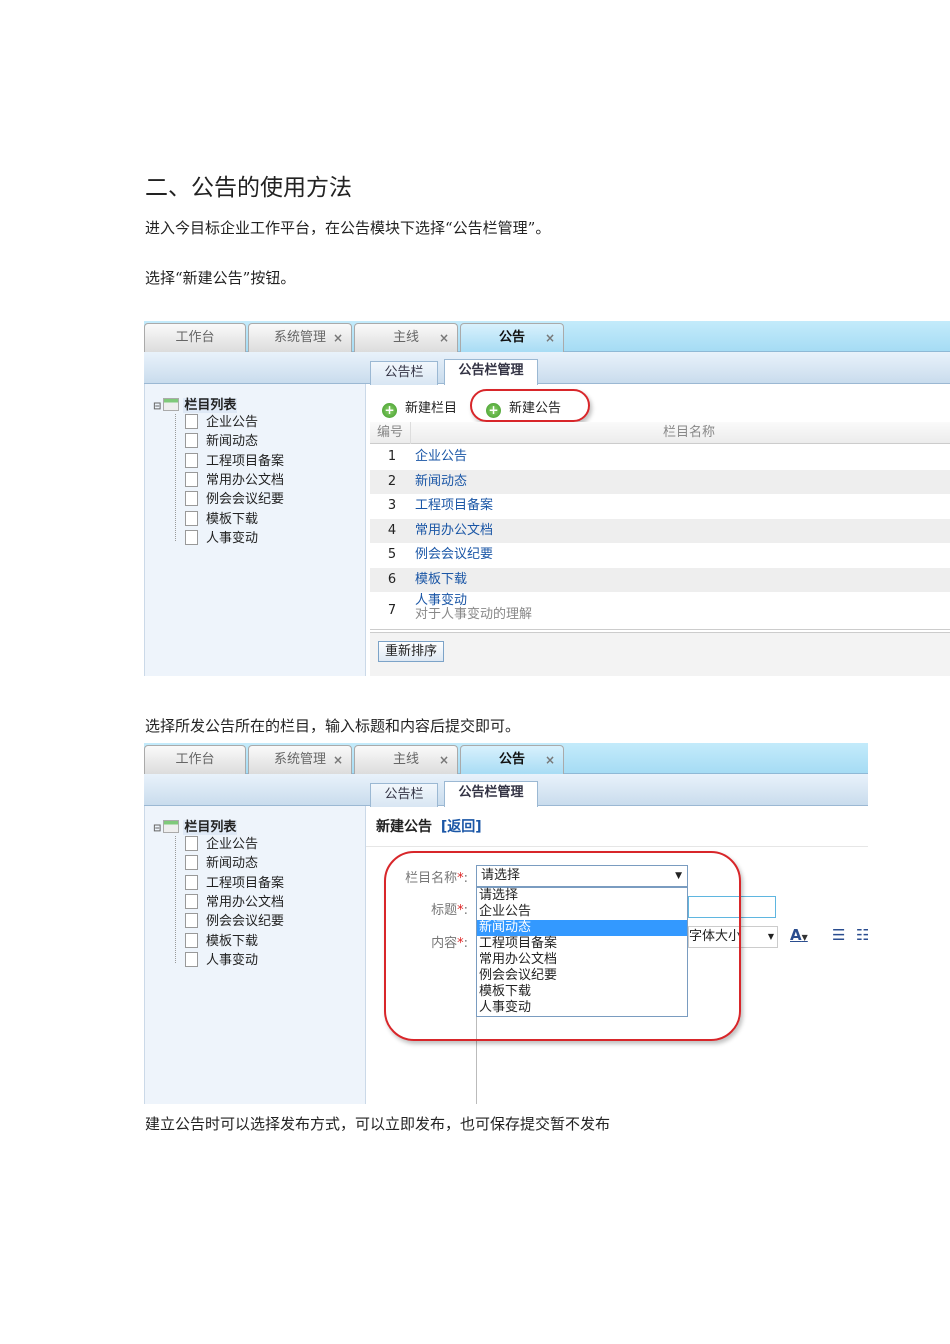  I want to click on row-number: 5, so click(392, 554).